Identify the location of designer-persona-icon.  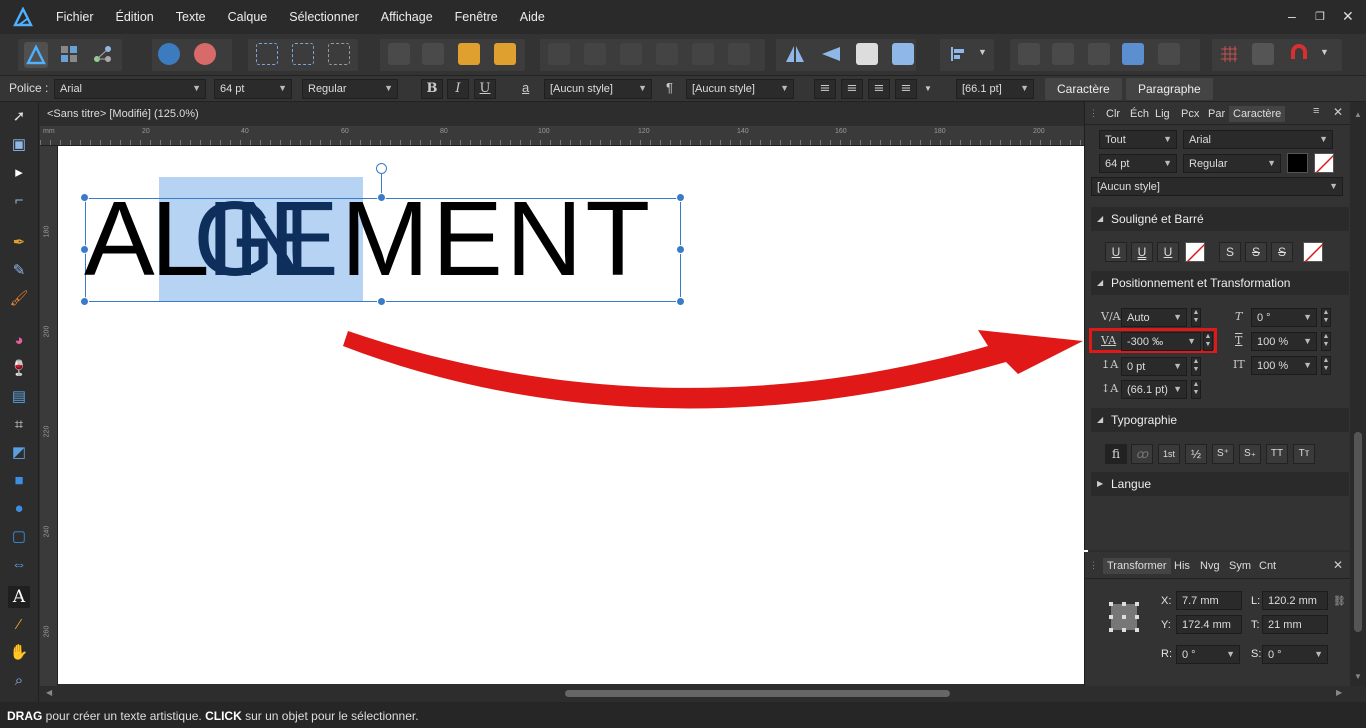
(36, 55).